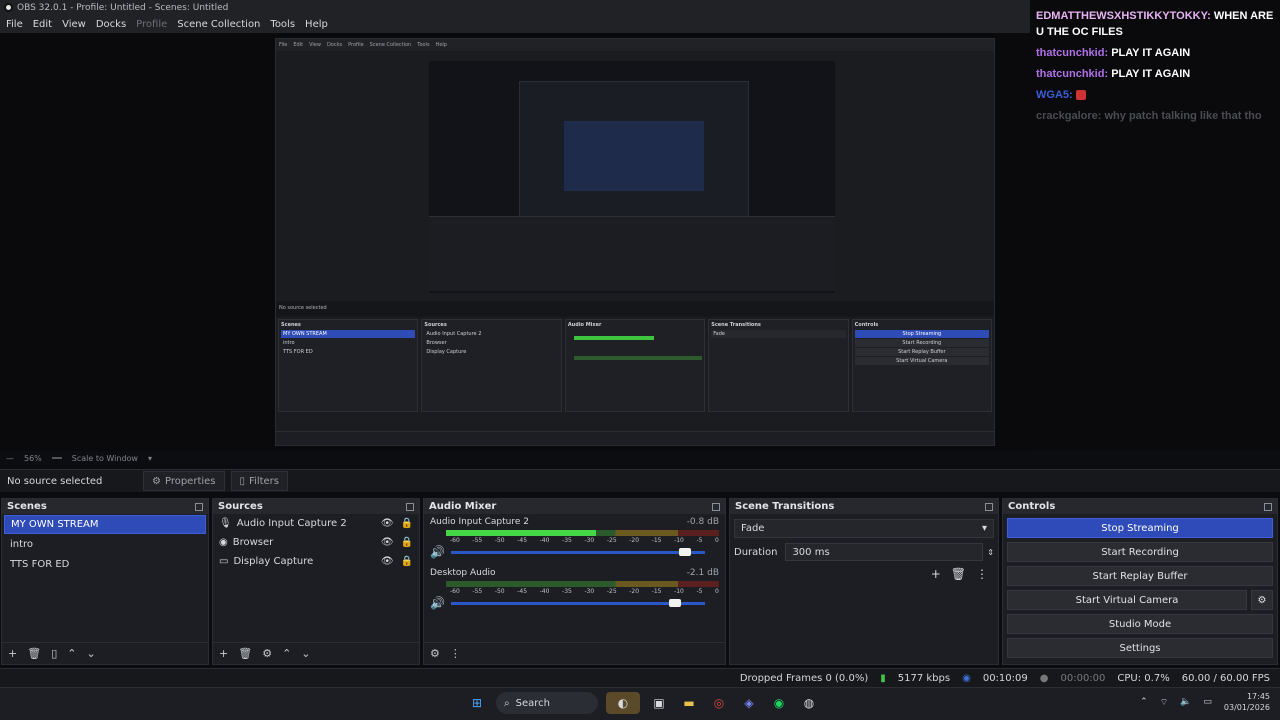 This screenshot has height=720, width=1280. I want to click on scene-item: intro, so click(105, 544).